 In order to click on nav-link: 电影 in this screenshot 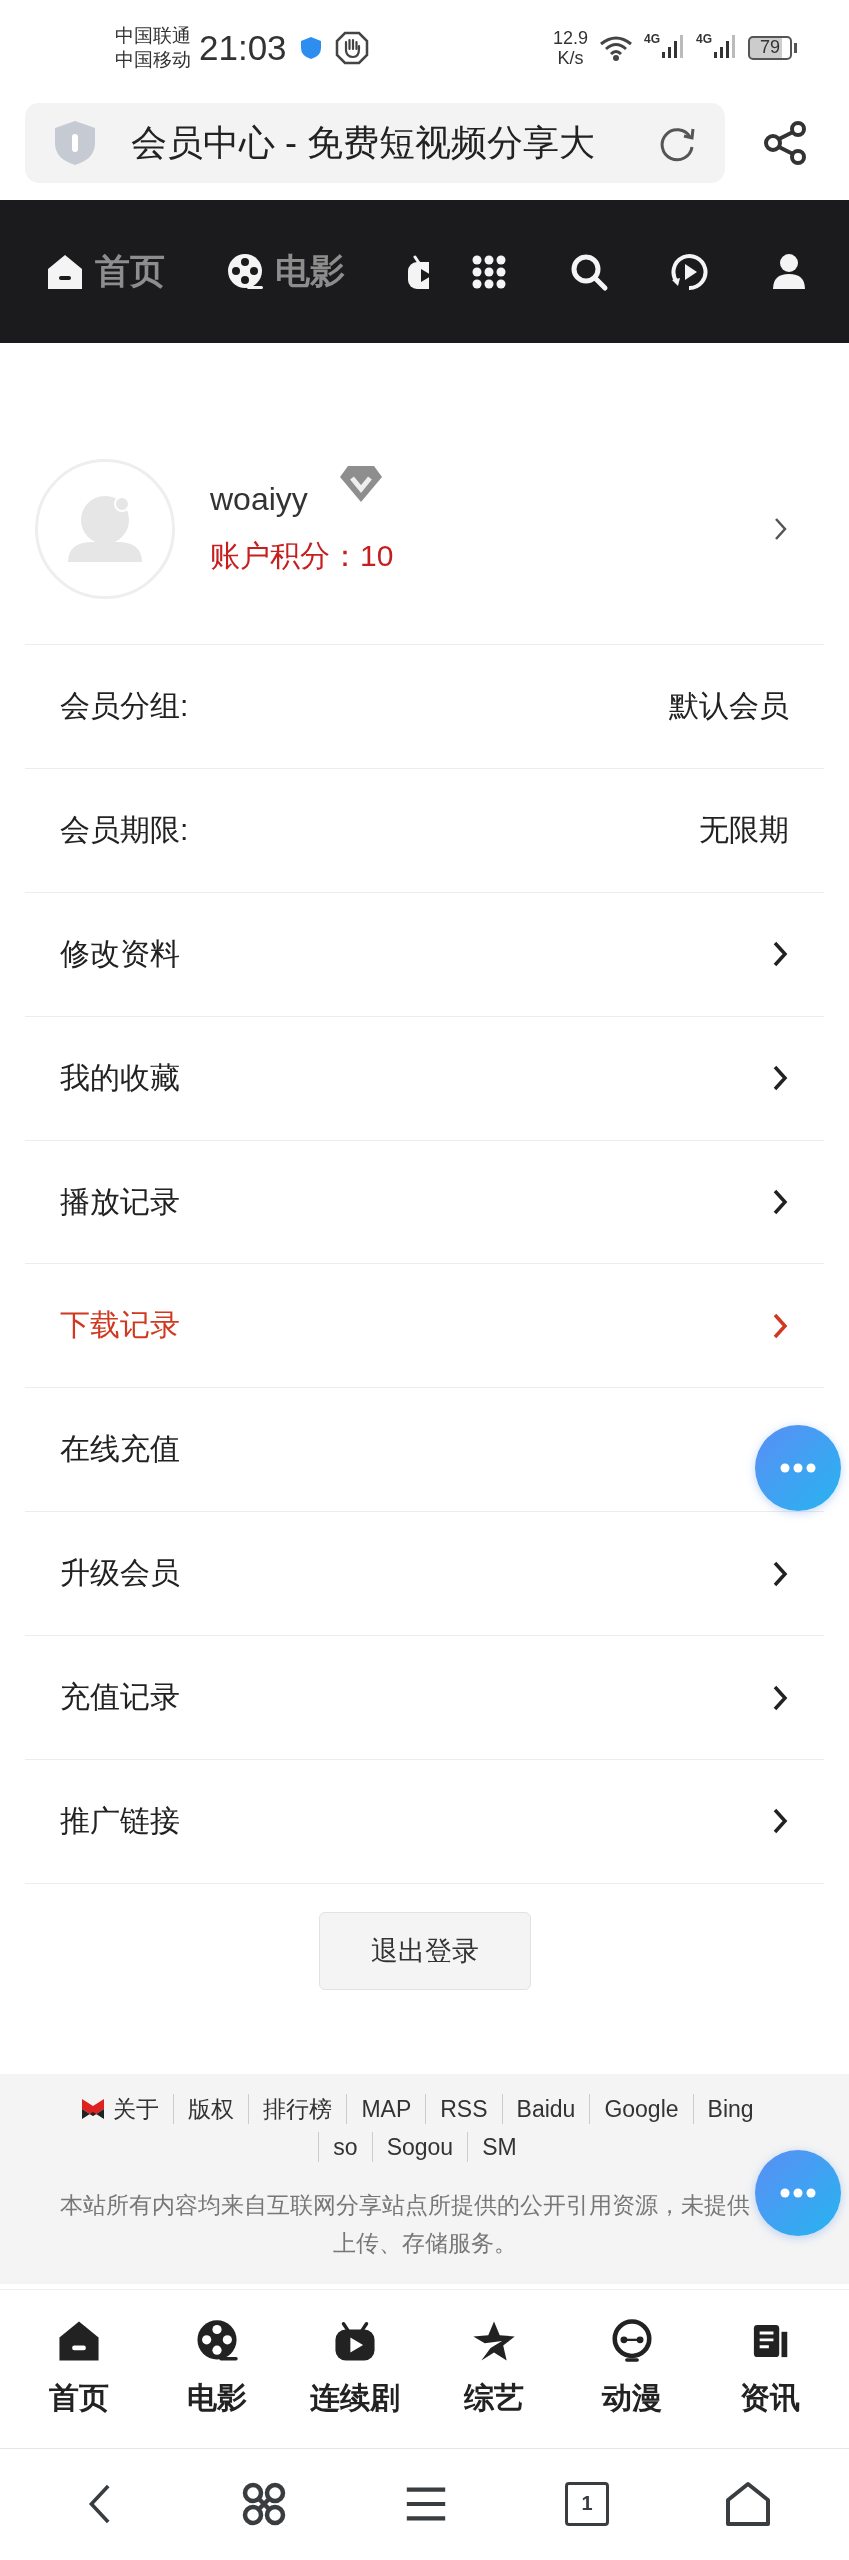, I will do `click(285, 271)`.